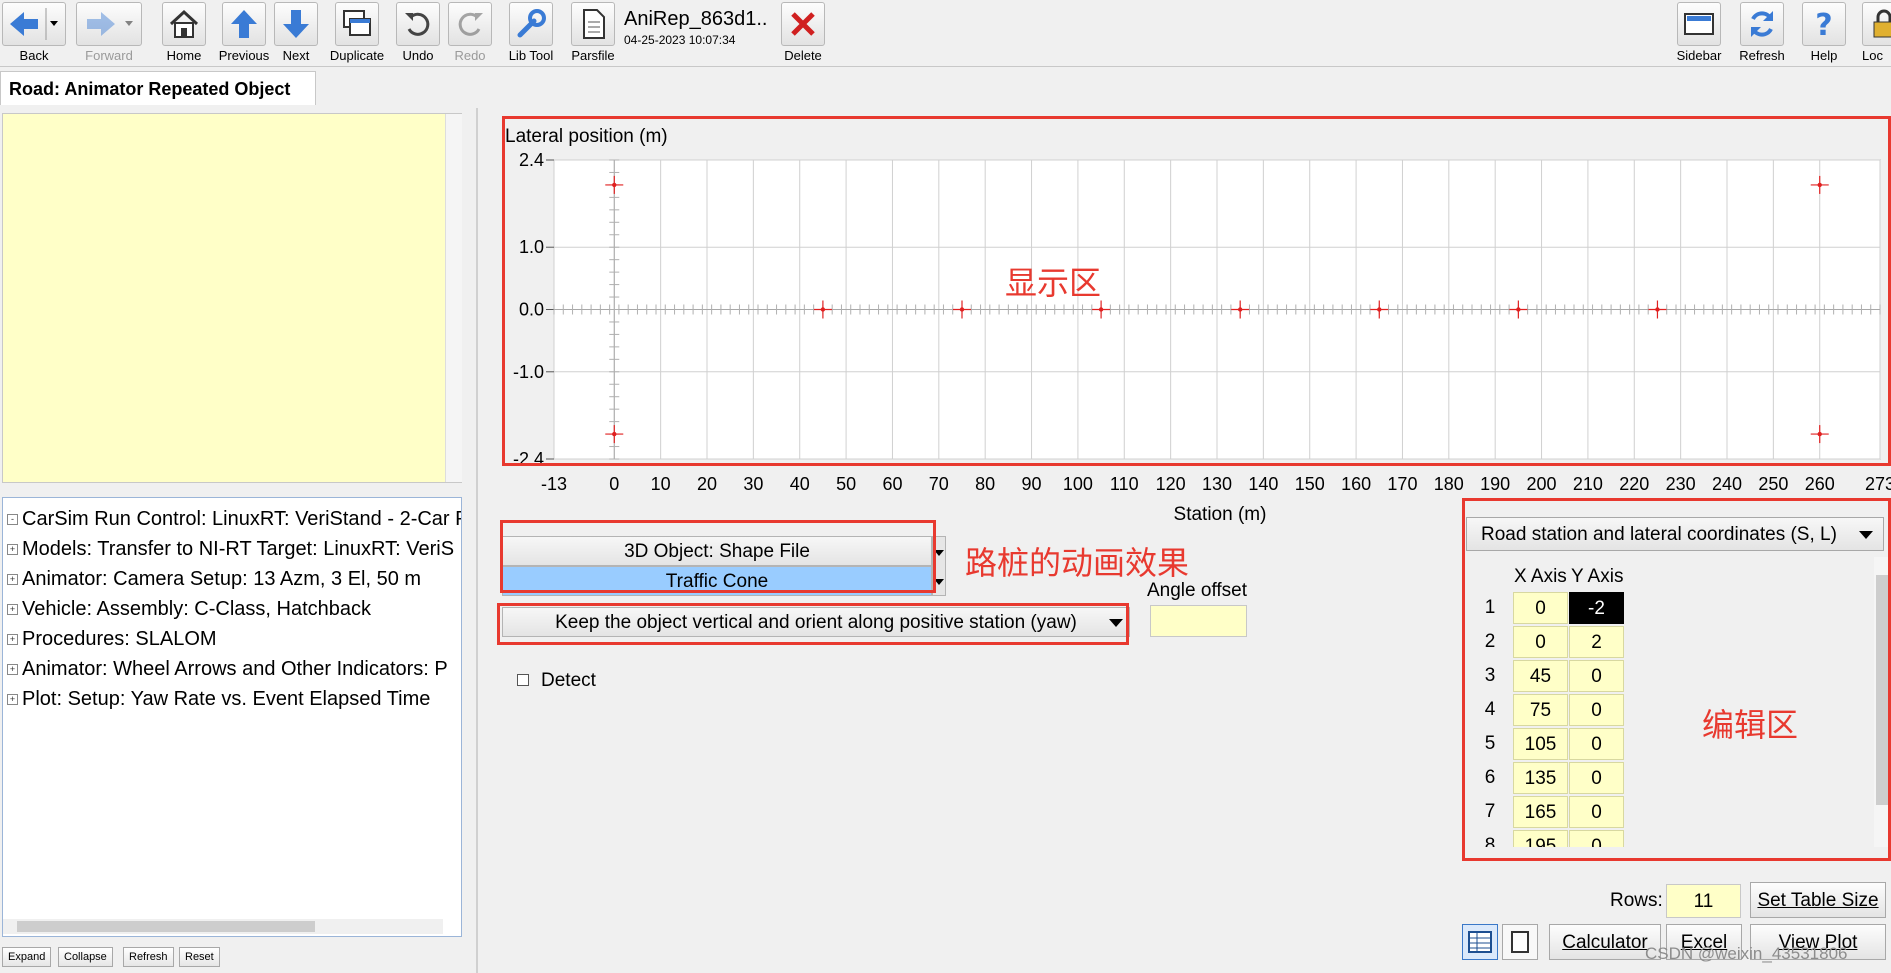 This screenshot has width=1891, height=973. I want to click on watermark: CSDN @weixin_43531806, so click(1746, 953).